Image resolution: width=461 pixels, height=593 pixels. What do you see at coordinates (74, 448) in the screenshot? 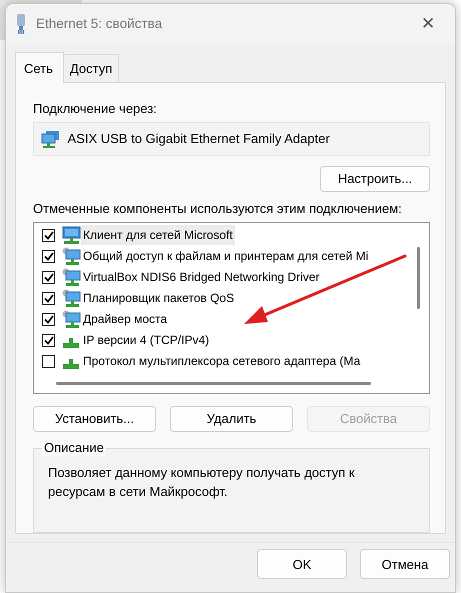
I see `group-title: Описание` at bounding box center [74, 448].